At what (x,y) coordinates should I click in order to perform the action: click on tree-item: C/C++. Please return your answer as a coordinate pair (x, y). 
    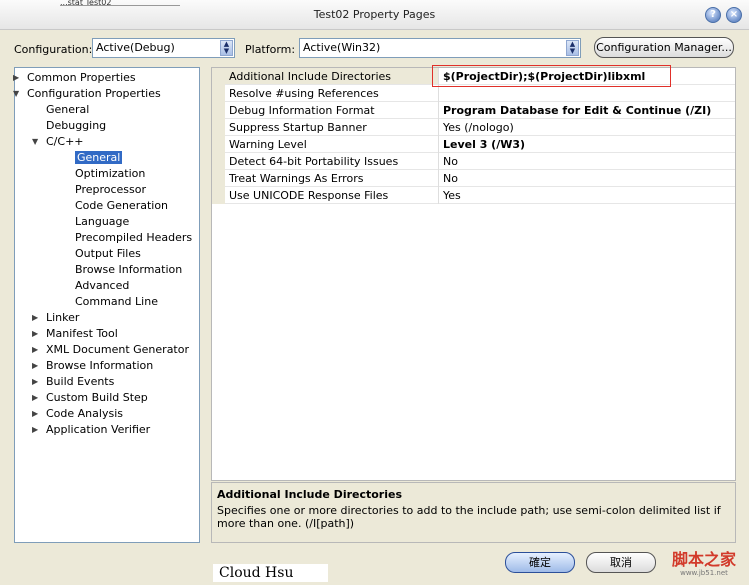
    Looking at the image, I should click on (65, 141).